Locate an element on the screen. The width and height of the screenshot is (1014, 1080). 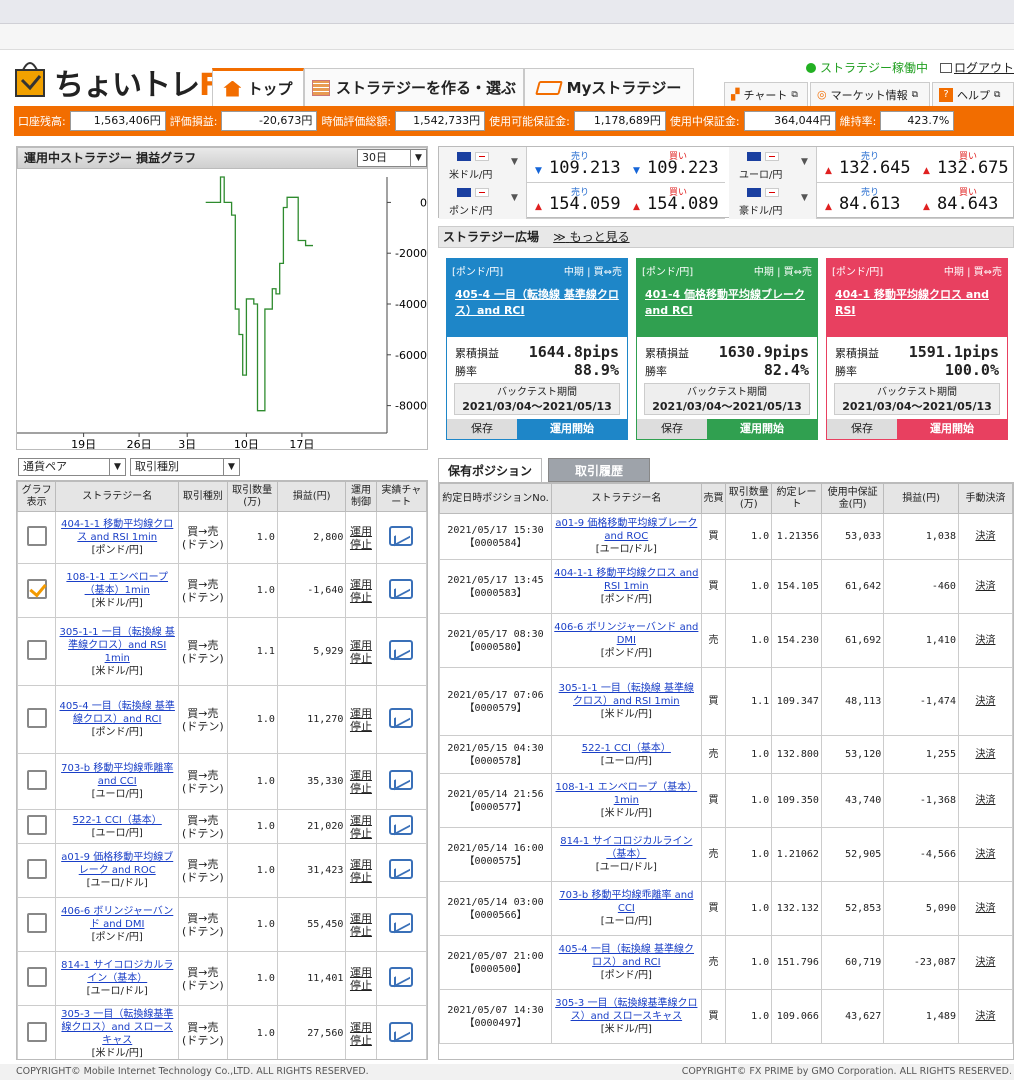
market-info-link: ◎ マーケット情報 ⧉ is located at coordinates (870, 94).